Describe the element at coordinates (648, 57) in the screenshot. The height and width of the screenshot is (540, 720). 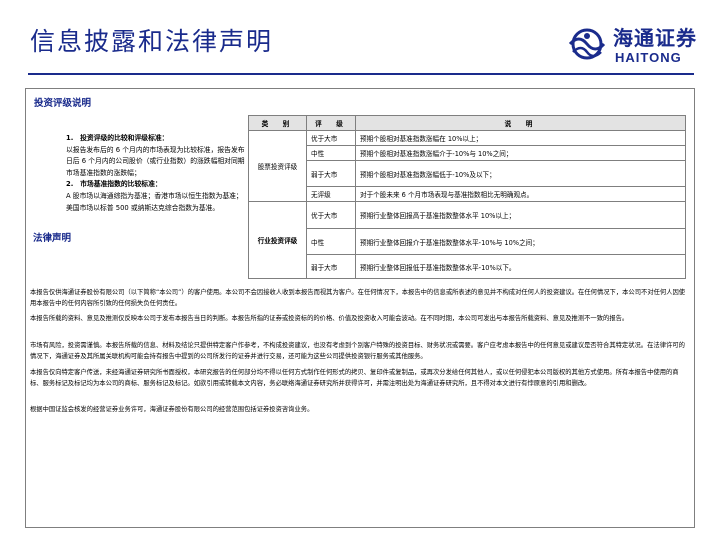
I see `logo-english-name: HAITONG` at that location.